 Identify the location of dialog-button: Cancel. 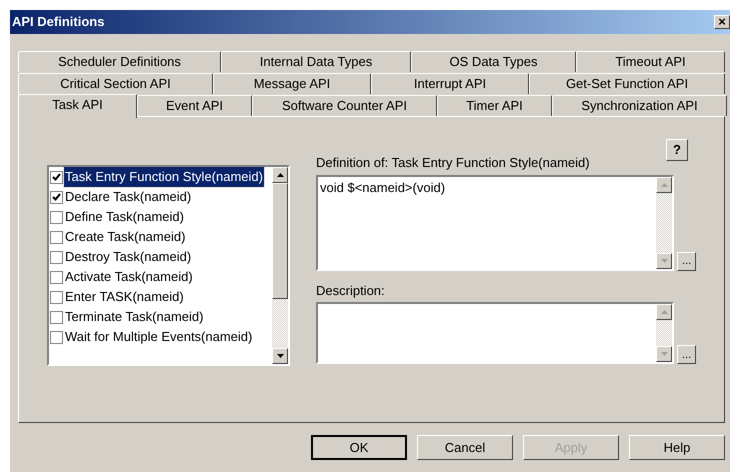
(465, 447).